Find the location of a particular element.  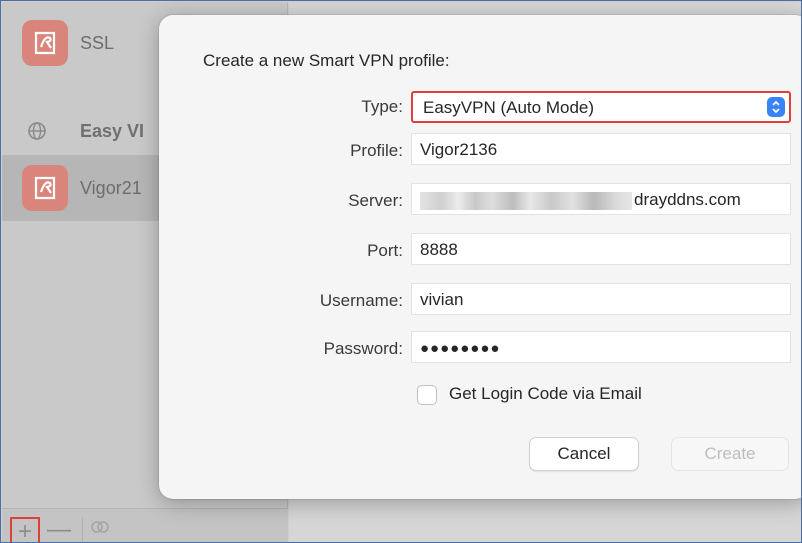

minus-icon: — is located at coordinates (59, 530).